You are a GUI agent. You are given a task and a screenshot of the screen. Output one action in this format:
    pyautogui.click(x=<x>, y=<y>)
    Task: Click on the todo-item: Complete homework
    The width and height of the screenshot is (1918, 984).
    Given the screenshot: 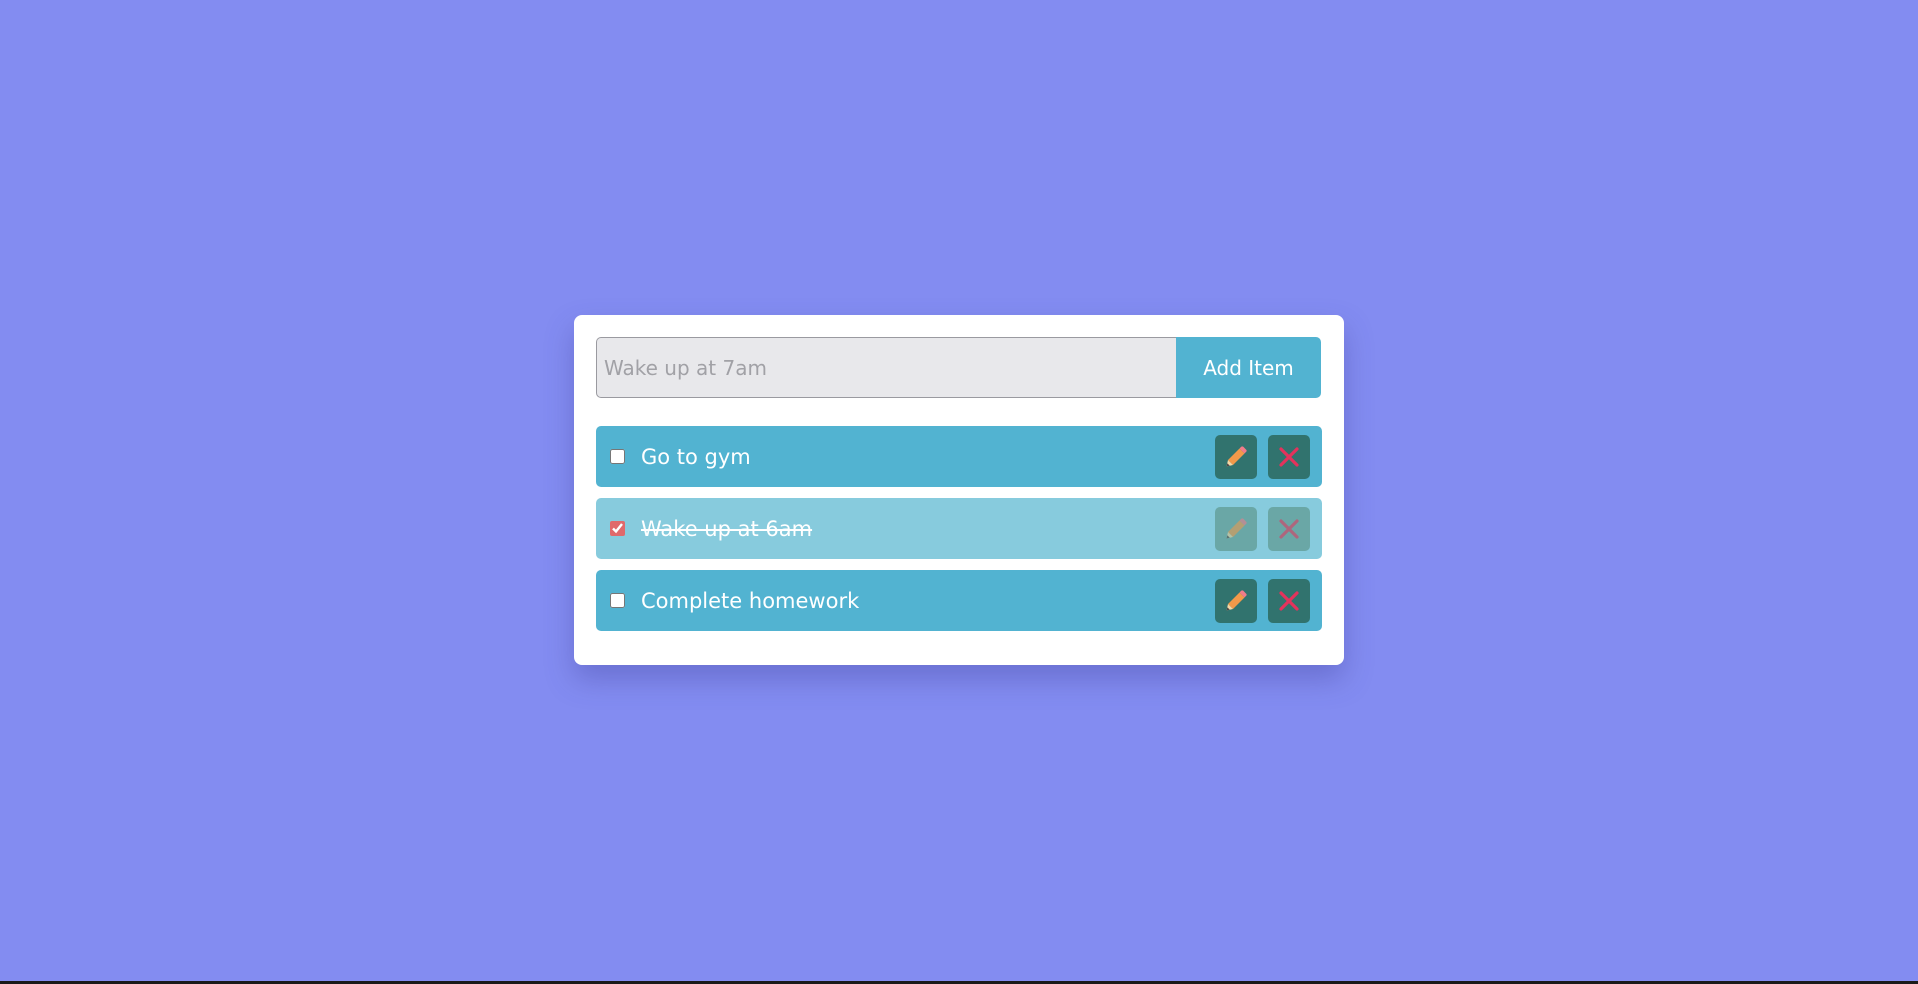 What is the action you would take?
    pyautogui.click(x=959, y=600)
    